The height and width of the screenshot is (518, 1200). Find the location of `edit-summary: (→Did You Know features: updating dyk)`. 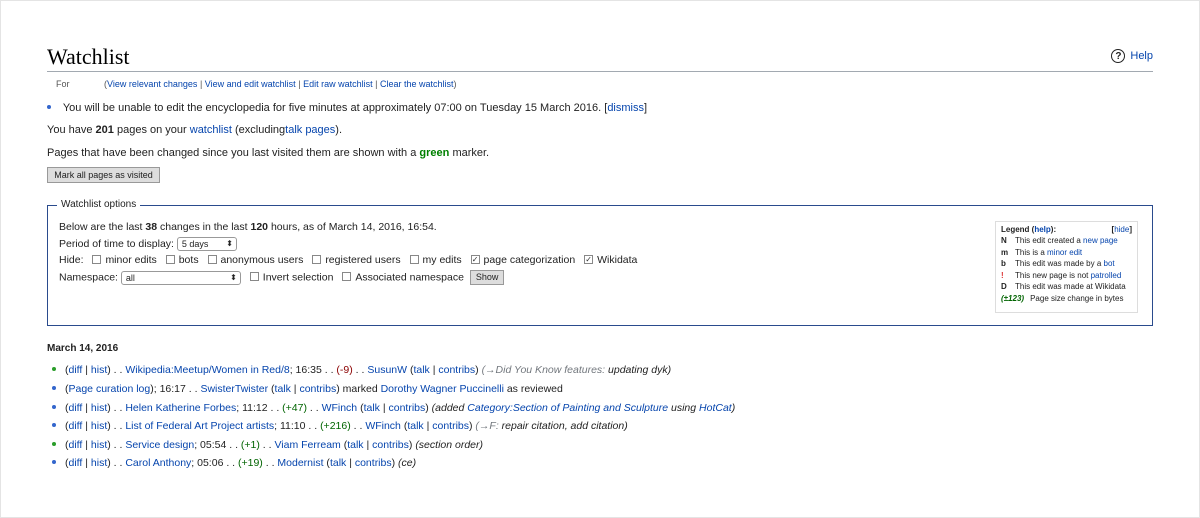

edit-summary: (→Did You Know features: updating dyk) is located at coordinates (577, 370).